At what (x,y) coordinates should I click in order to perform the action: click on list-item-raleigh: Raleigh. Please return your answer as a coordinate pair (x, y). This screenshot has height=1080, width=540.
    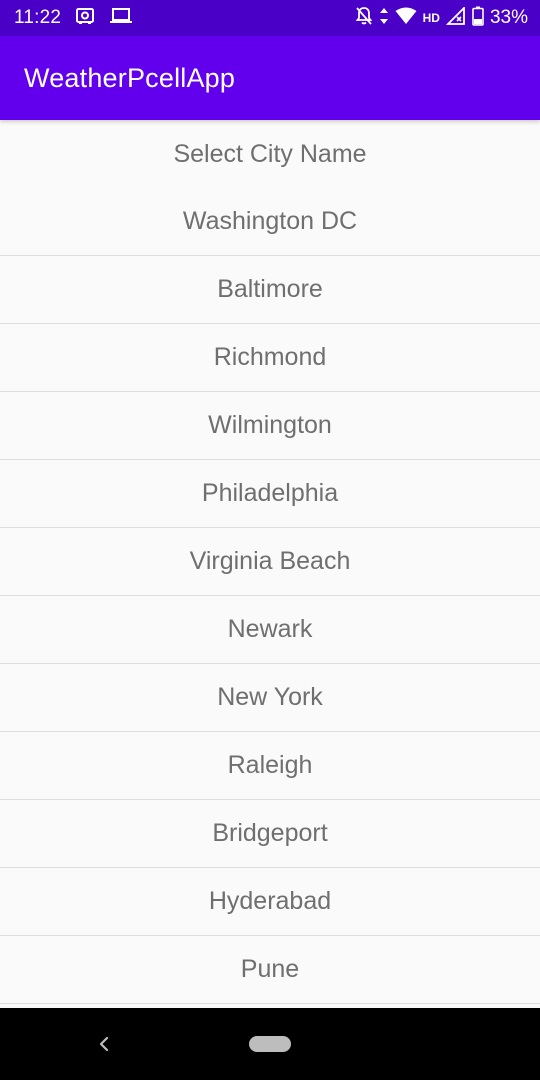
    Looking at the image, I should click on (270, 766).